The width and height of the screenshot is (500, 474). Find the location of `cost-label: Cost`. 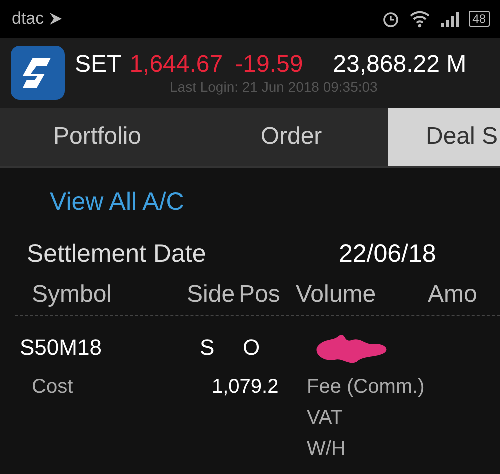

cost-label: Cost is located at coordinates (53, 388).